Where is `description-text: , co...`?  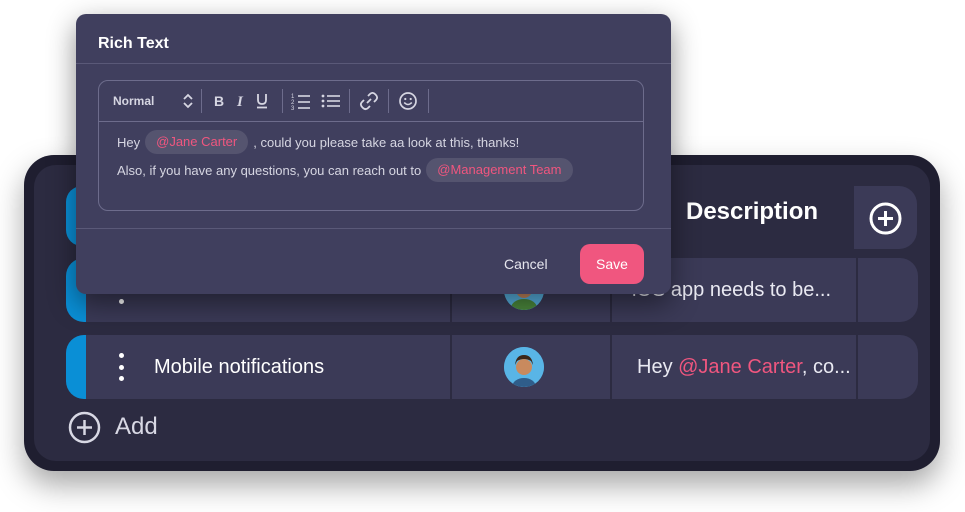 description-text: , co... is located at coordinates (826, 367).